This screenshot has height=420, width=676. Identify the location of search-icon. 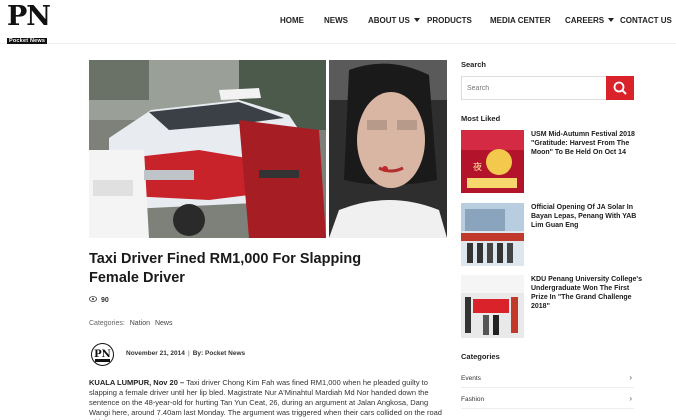
(620, 88).